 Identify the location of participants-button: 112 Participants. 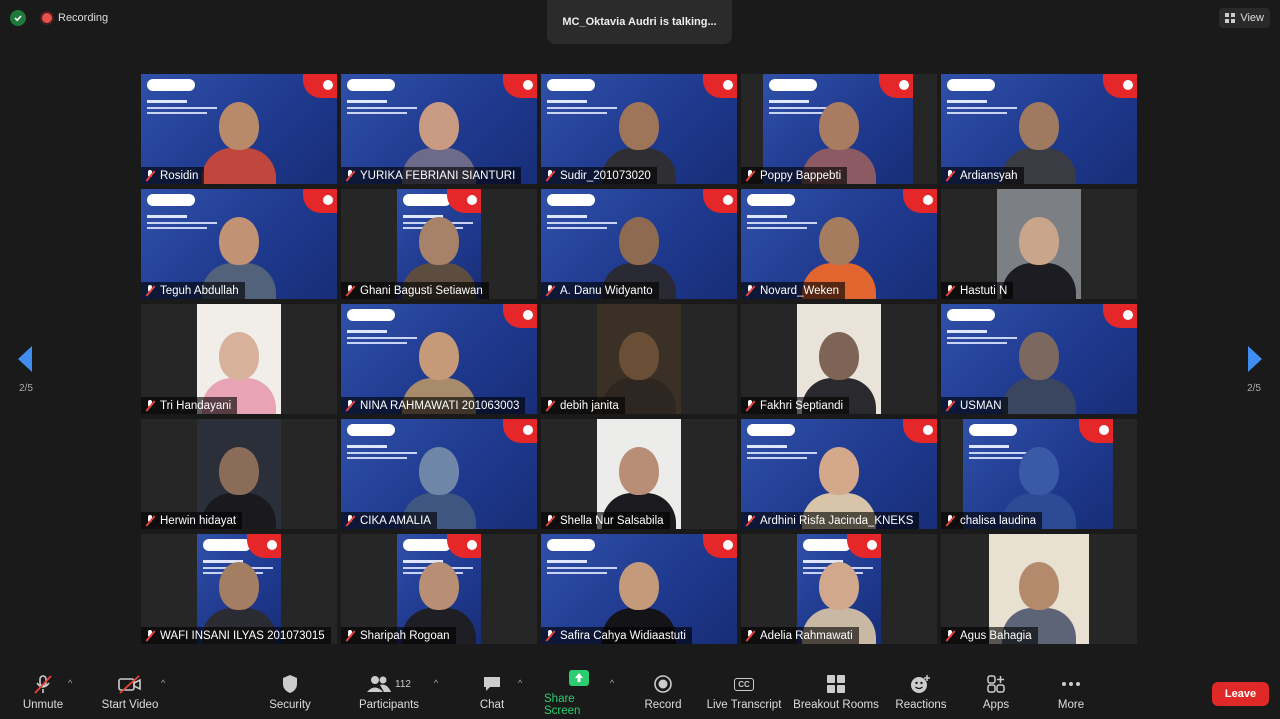
(389, 691).